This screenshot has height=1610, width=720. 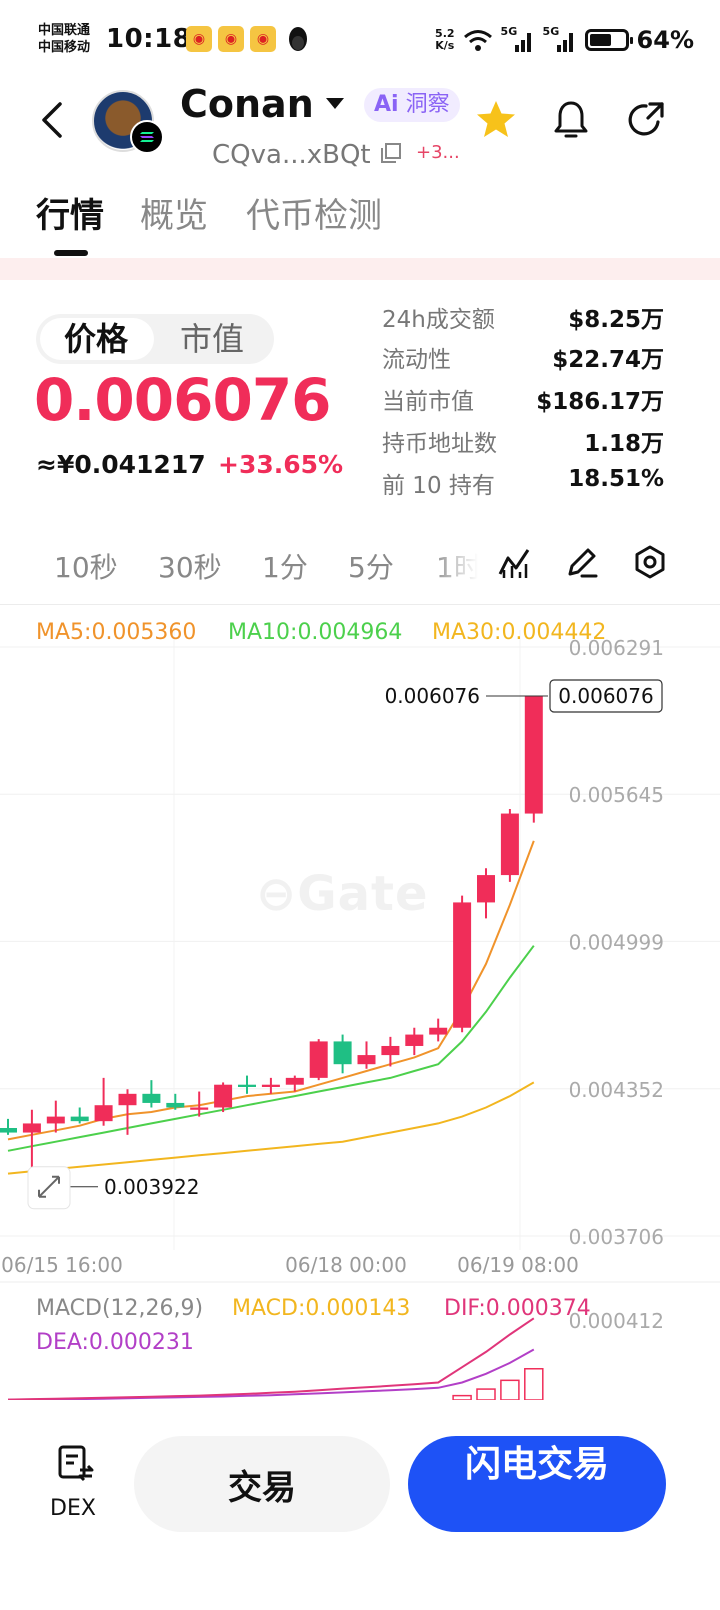 I want to click on toggle-price: 价格, so click(x=96, y=339).